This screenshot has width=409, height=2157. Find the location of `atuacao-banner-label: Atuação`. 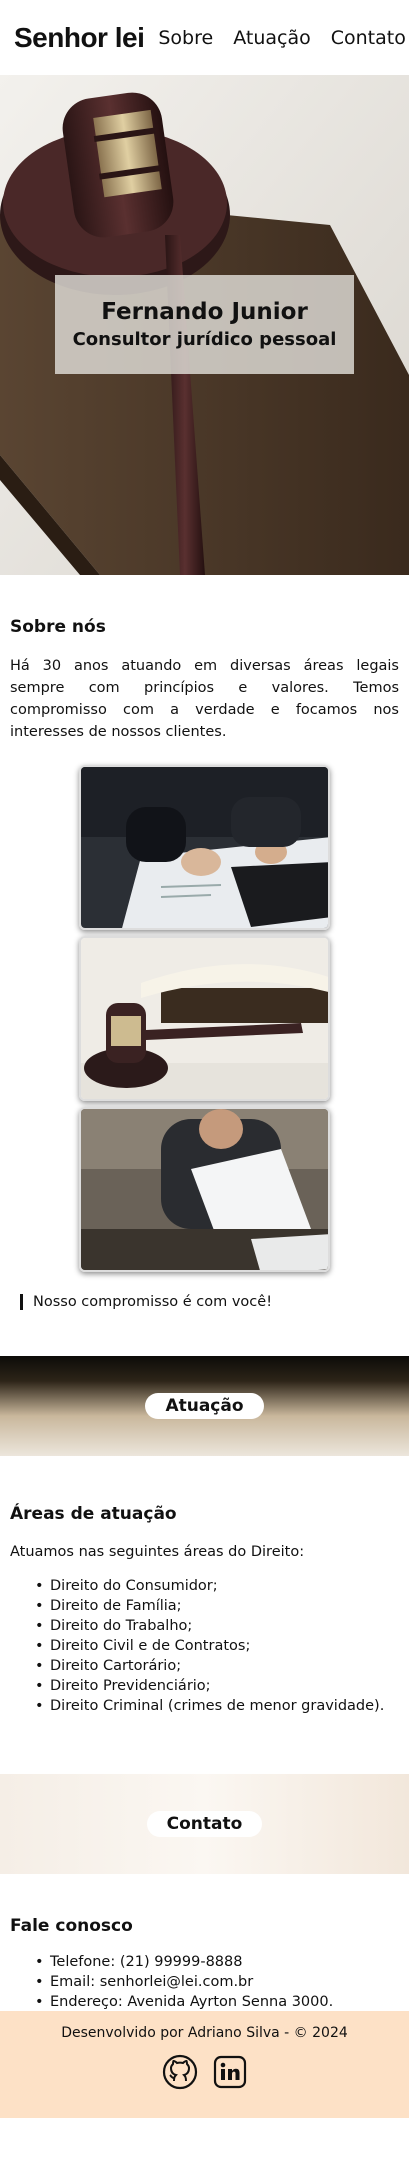

atuacao-banner-label: Atuação is located at coordinates (204, 1406).